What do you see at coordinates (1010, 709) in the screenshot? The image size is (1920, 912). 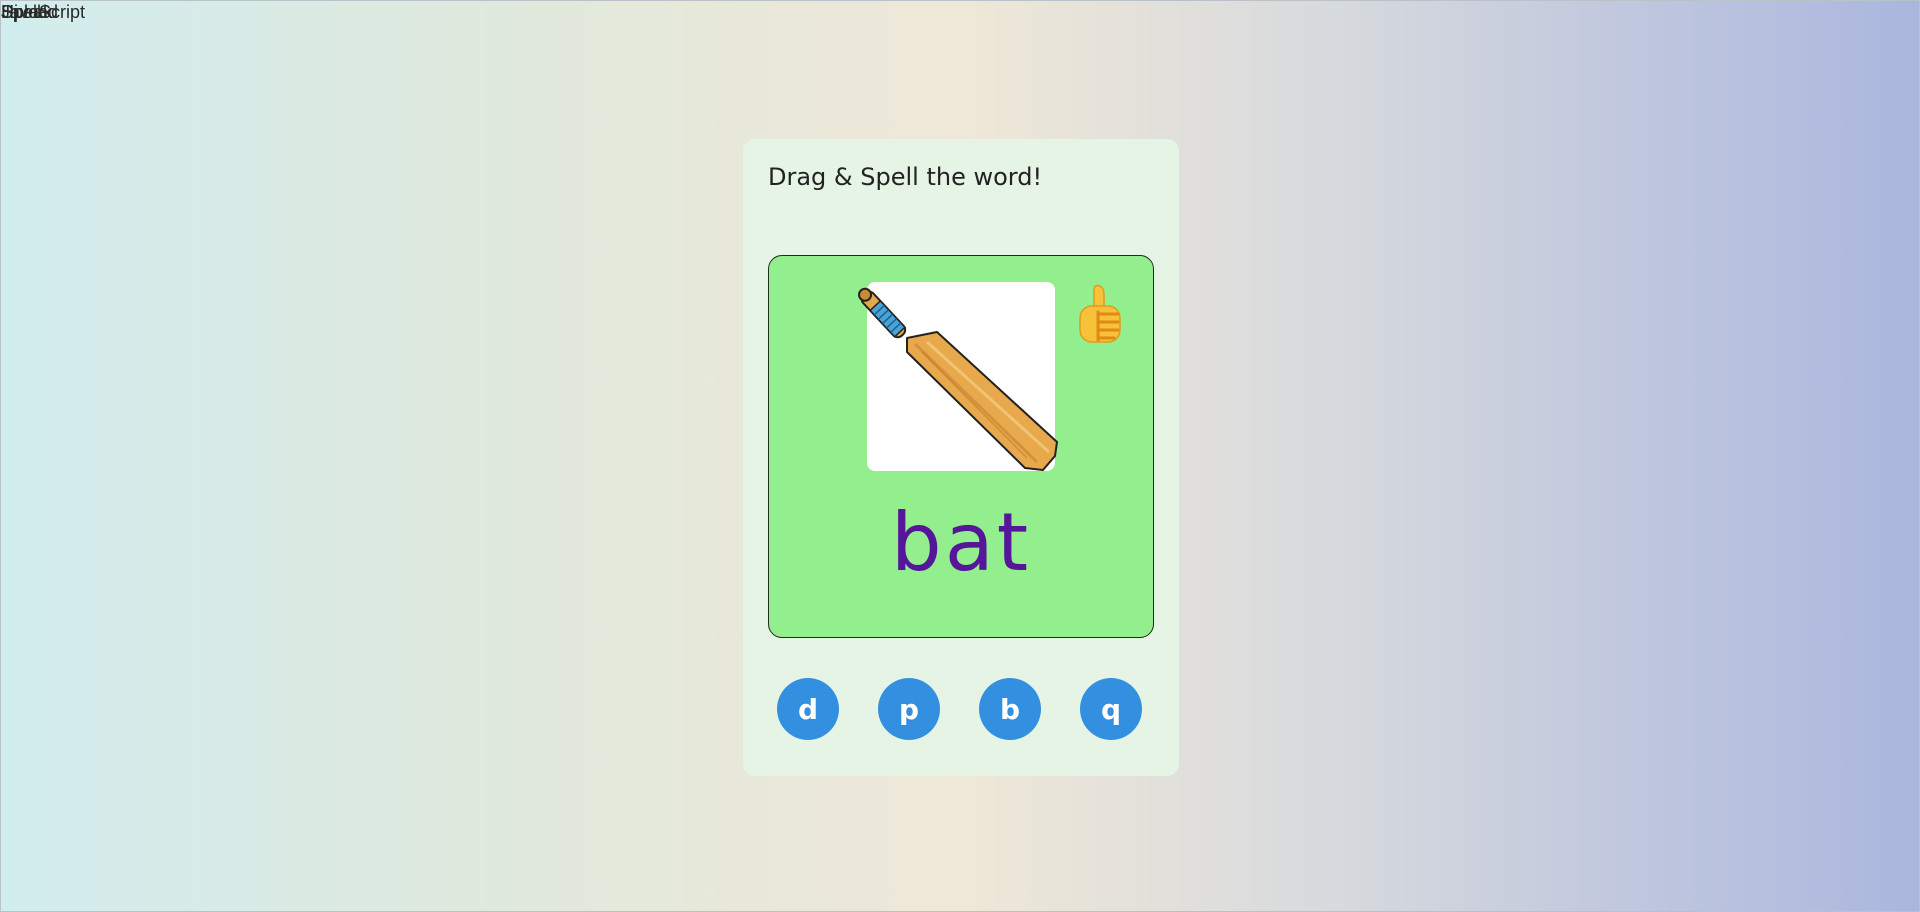 I see `letter-tile-b: b` at bounding box center [1010, 709].